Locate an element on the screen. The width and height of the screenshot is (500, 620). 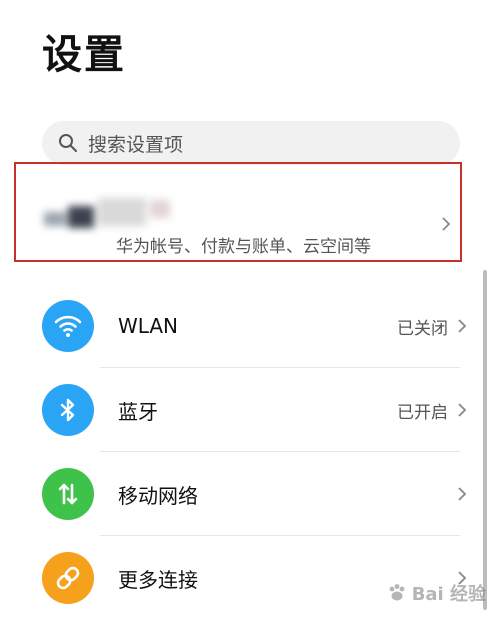
setting-status: 已开启 is located at coordinates (422, 412).